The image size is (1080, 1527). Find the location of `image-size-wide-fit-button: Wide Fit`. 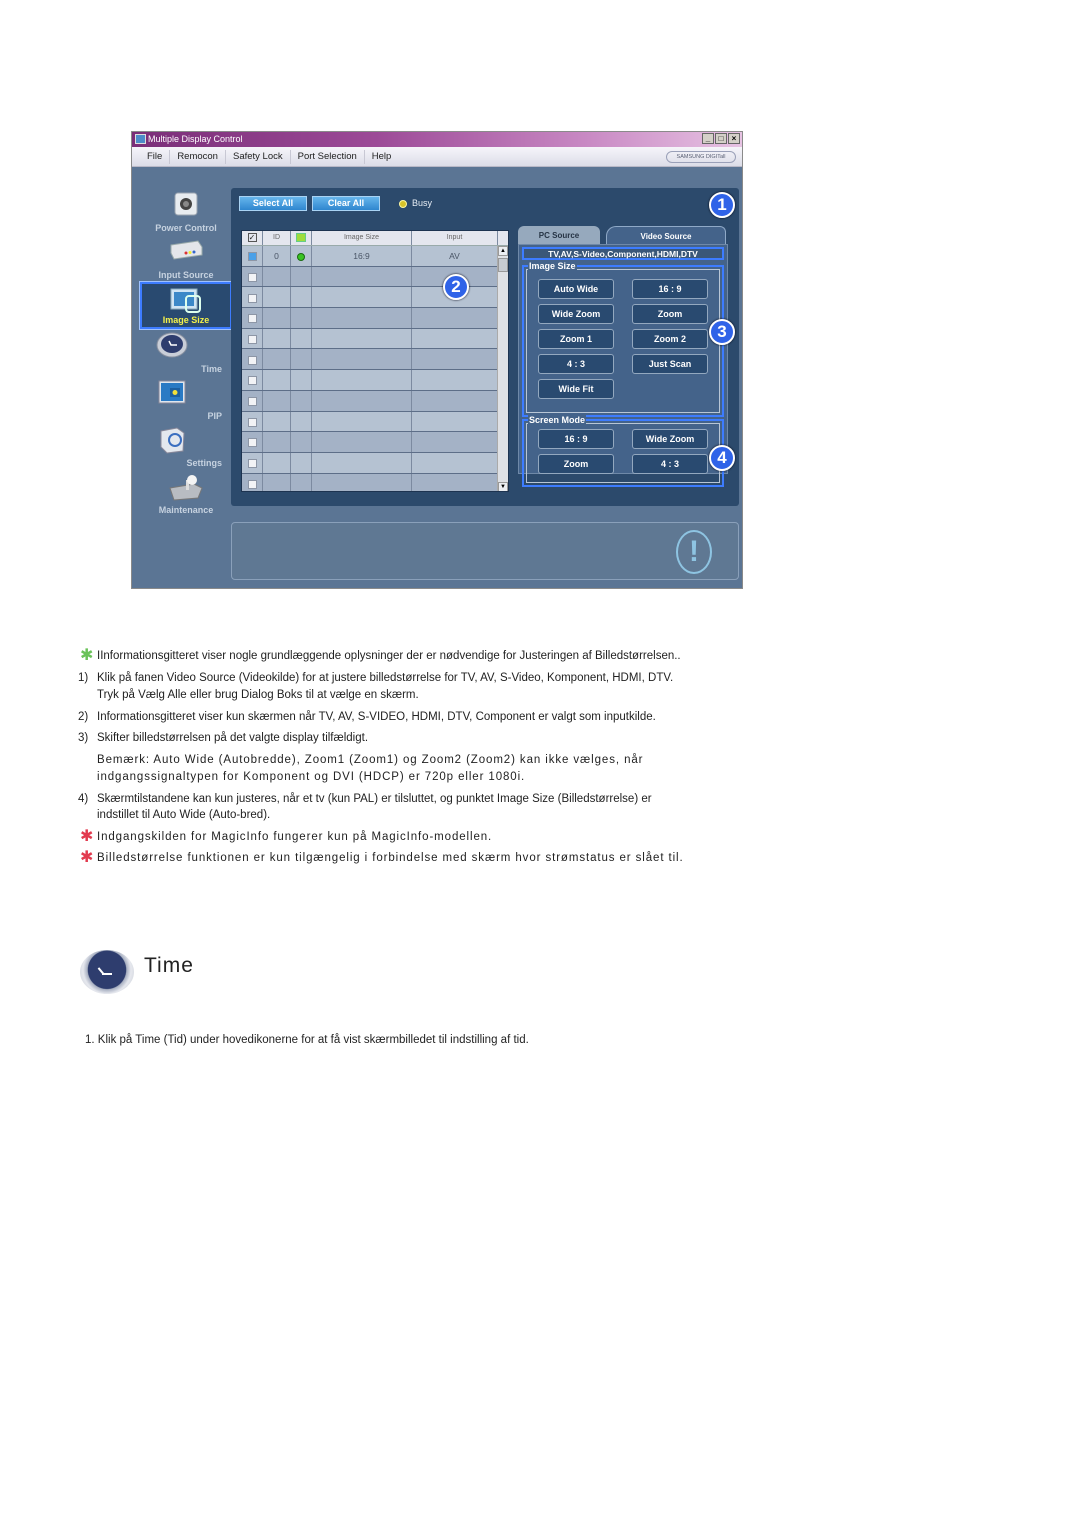

image-size-wide-fit-button: Wide Fit is located at coordinates (576, 389).